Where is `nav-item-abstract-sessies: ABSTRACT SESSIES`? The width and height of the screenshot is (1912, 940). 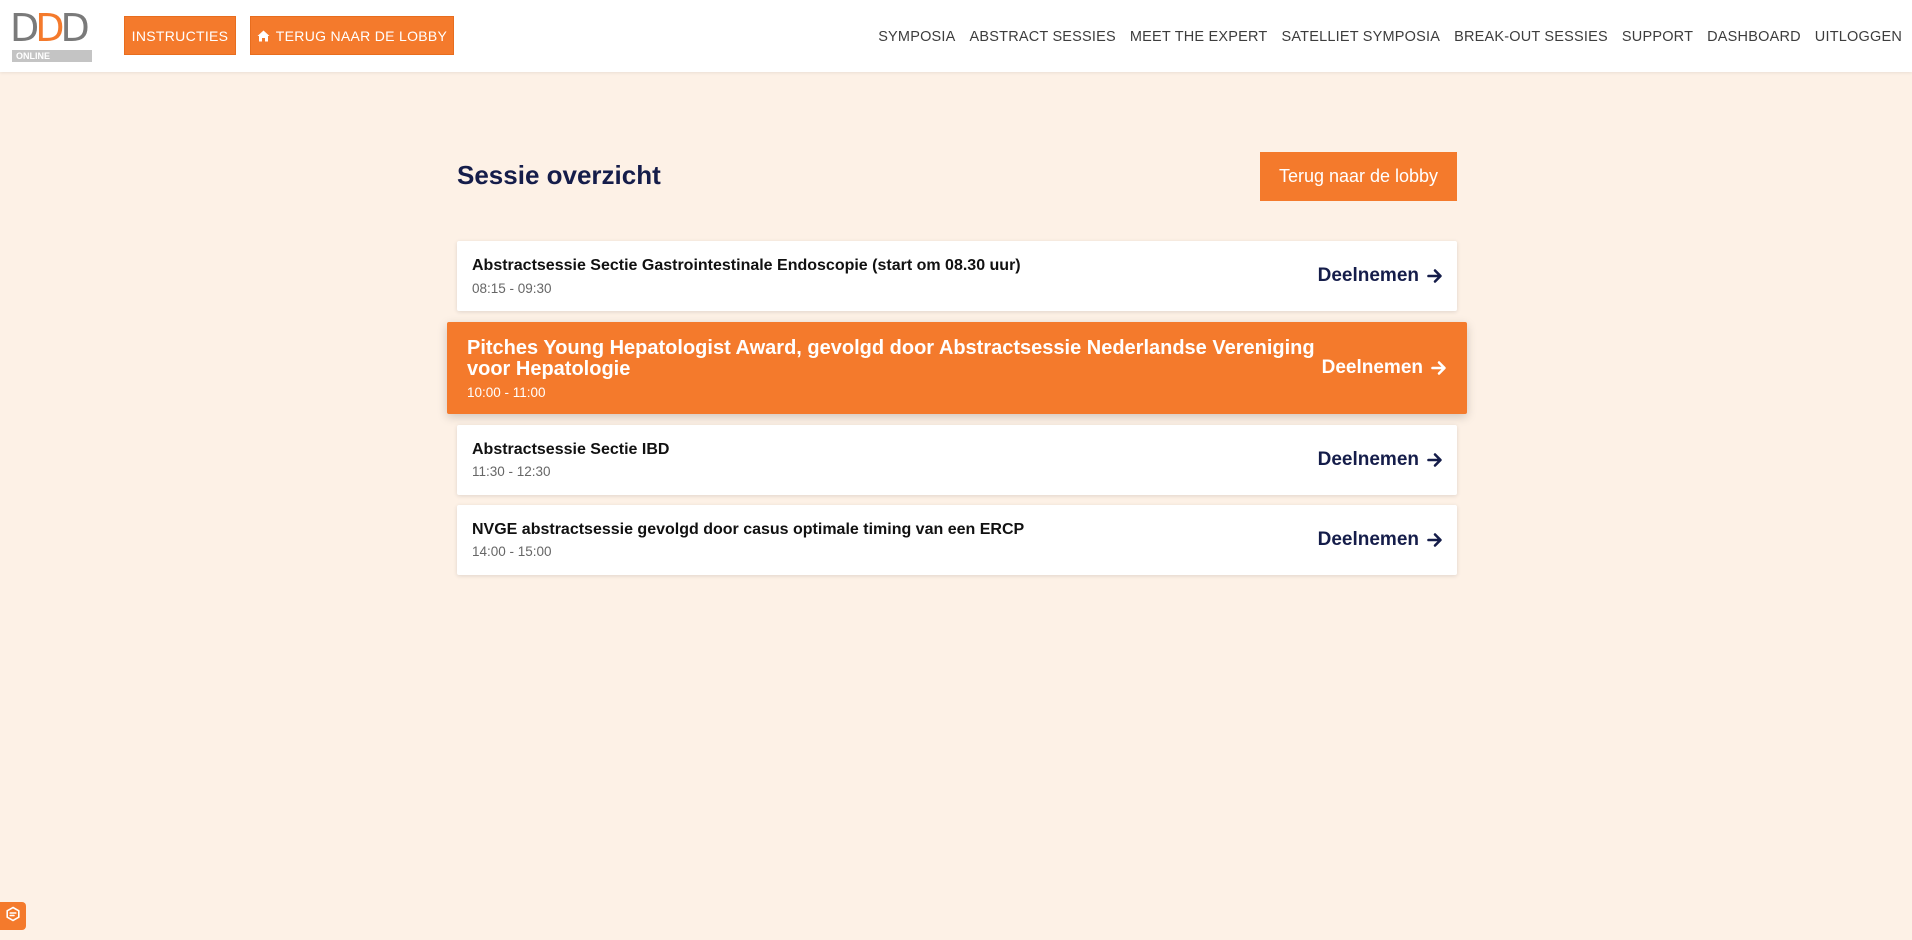
nav-item-abstract-sessies: ABSTRACT SESSIES is located at coordinates (1043, 37).